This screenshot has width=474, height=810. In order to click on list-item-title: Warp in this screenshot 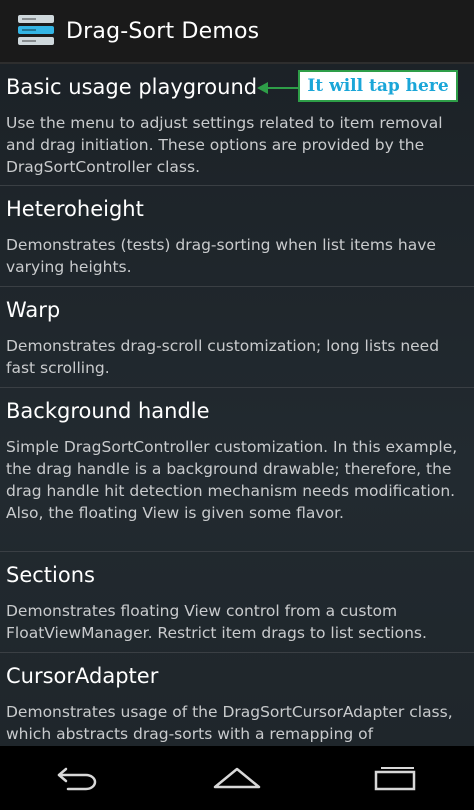, I will do `click(33, 310)`.